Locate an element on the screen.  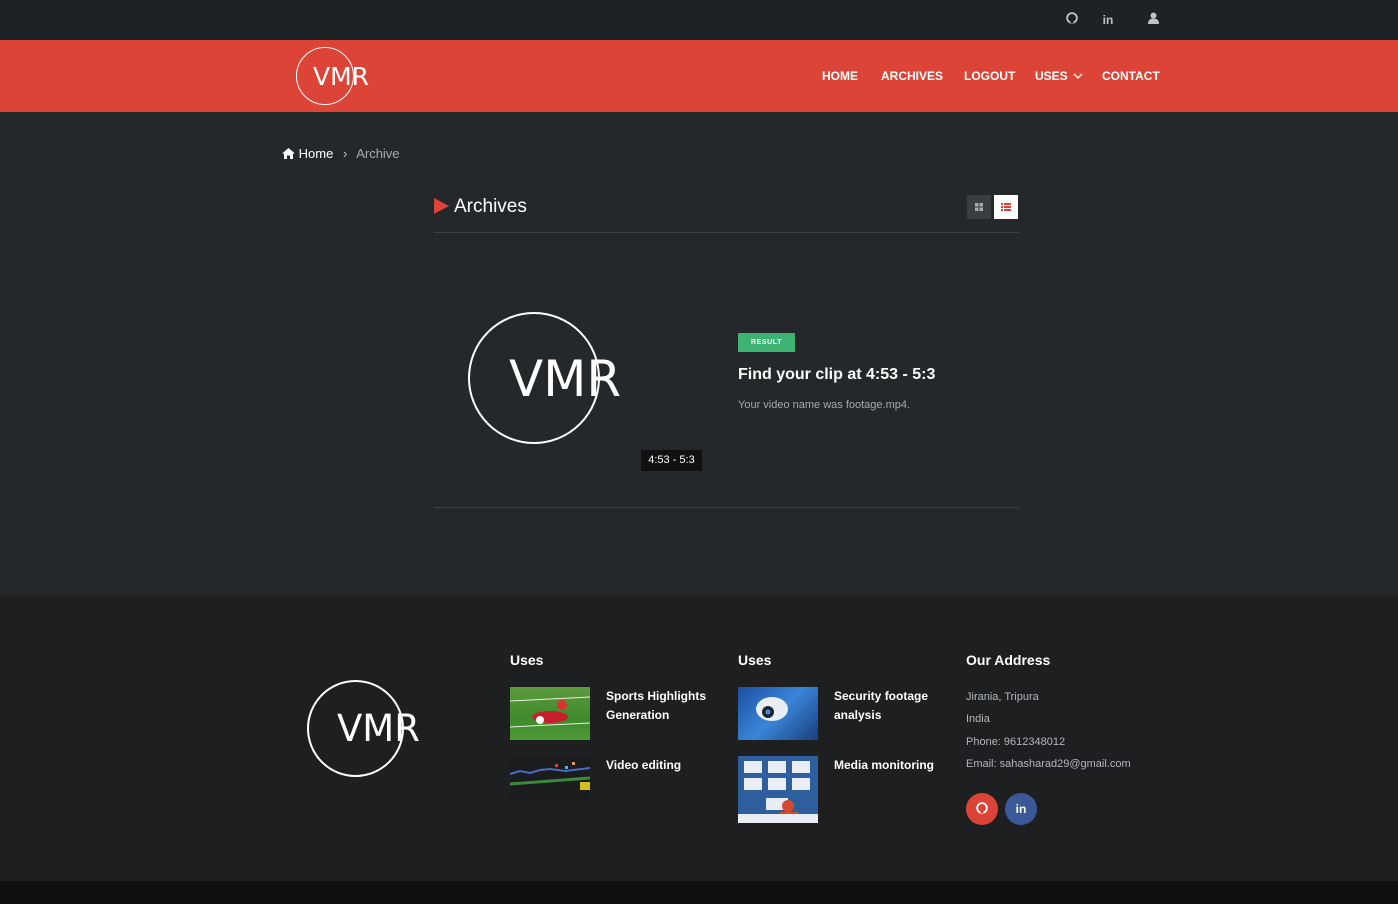
grid-view-button is located at coordinates (979, 207).